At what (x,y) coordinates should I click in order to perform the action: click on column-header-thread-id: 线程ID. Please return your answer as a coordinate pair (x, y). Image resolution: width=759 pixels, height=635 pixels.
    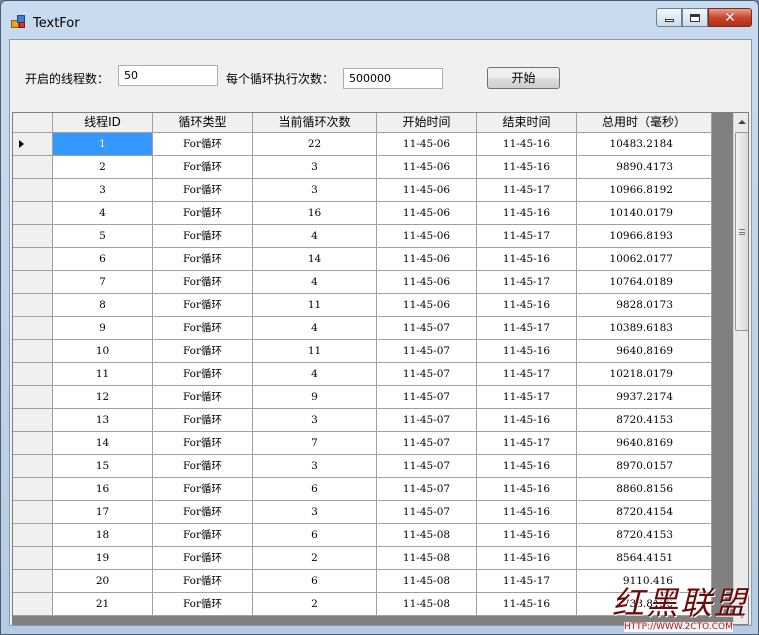
    Looking at the image, I should click on (103, 123).